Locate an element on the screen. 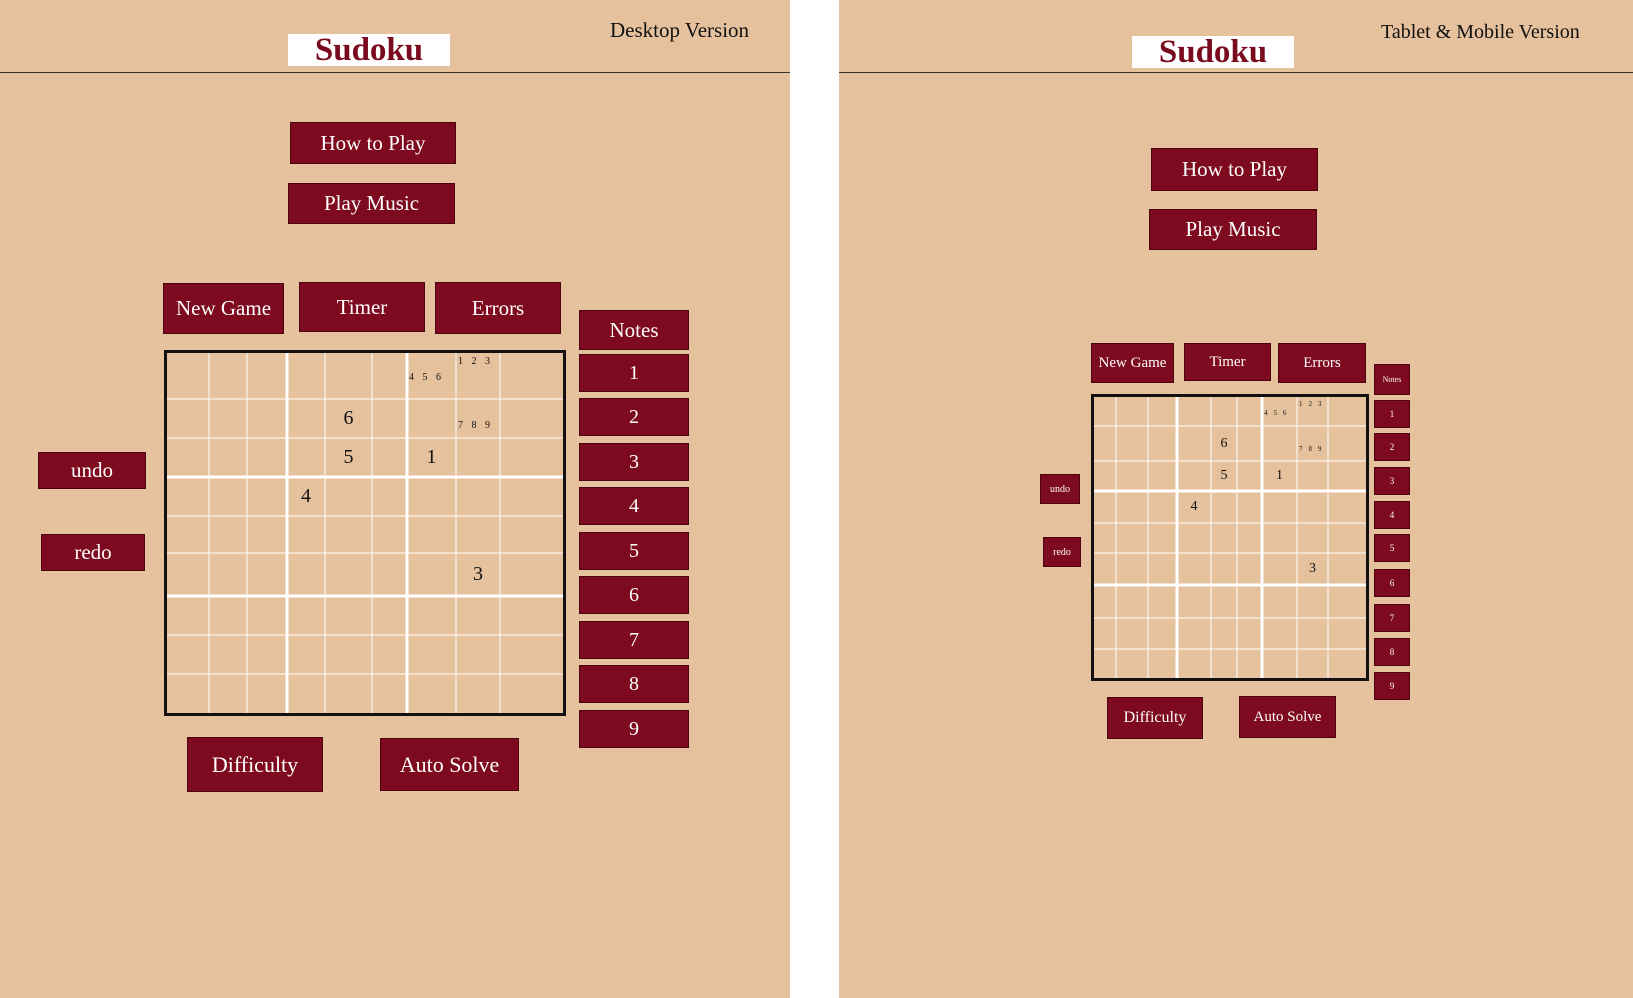 The image size is (1633, 998). version-label: Tablet & Mobile Version is located at coordinates (1480, 32).